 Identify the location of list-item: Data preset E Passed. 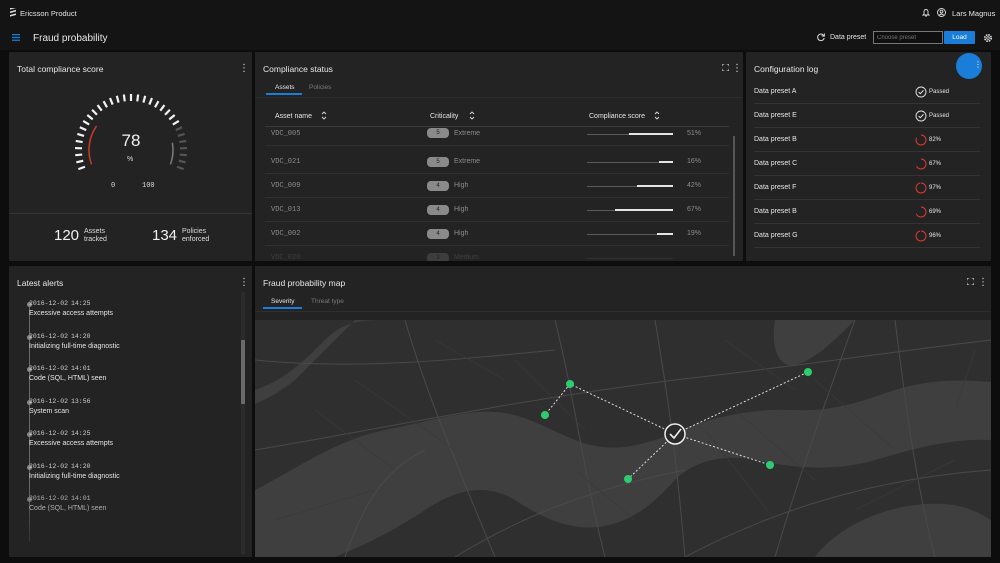
(868, 118).